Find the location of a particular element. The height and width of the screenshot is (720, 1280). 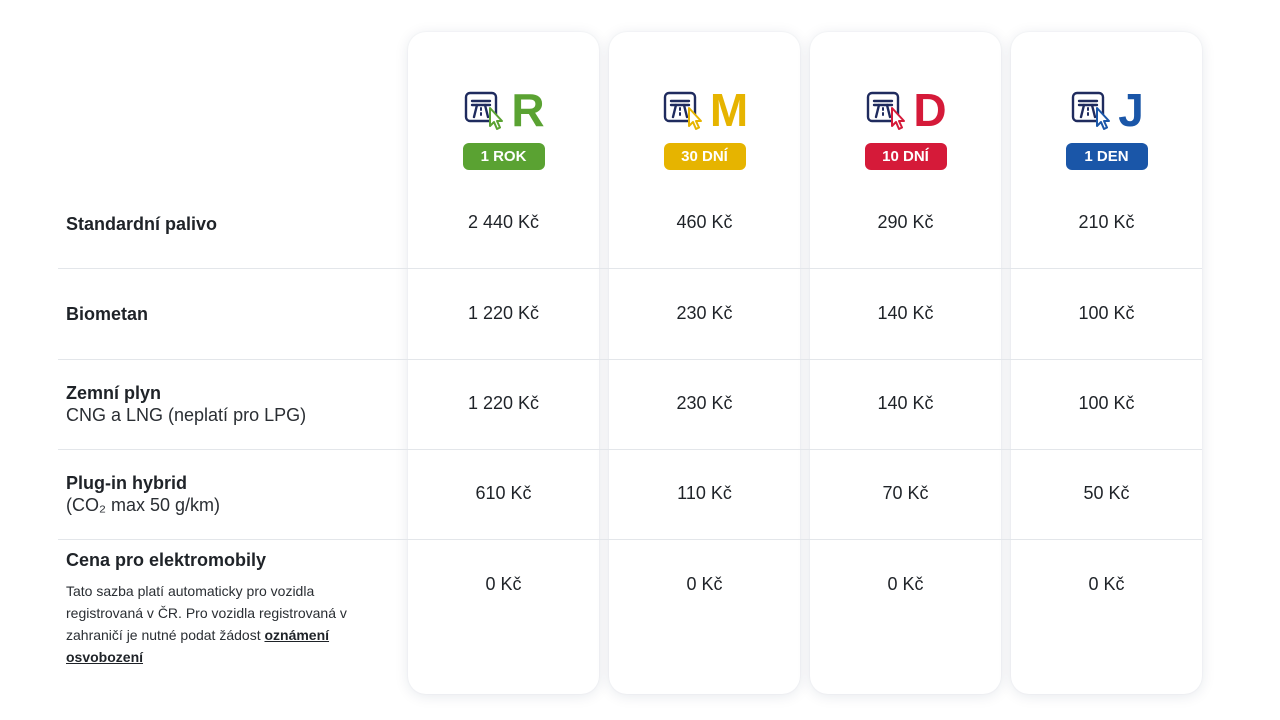

price-biomethane-m: 230 Kč is located at coordinates (704, 313).